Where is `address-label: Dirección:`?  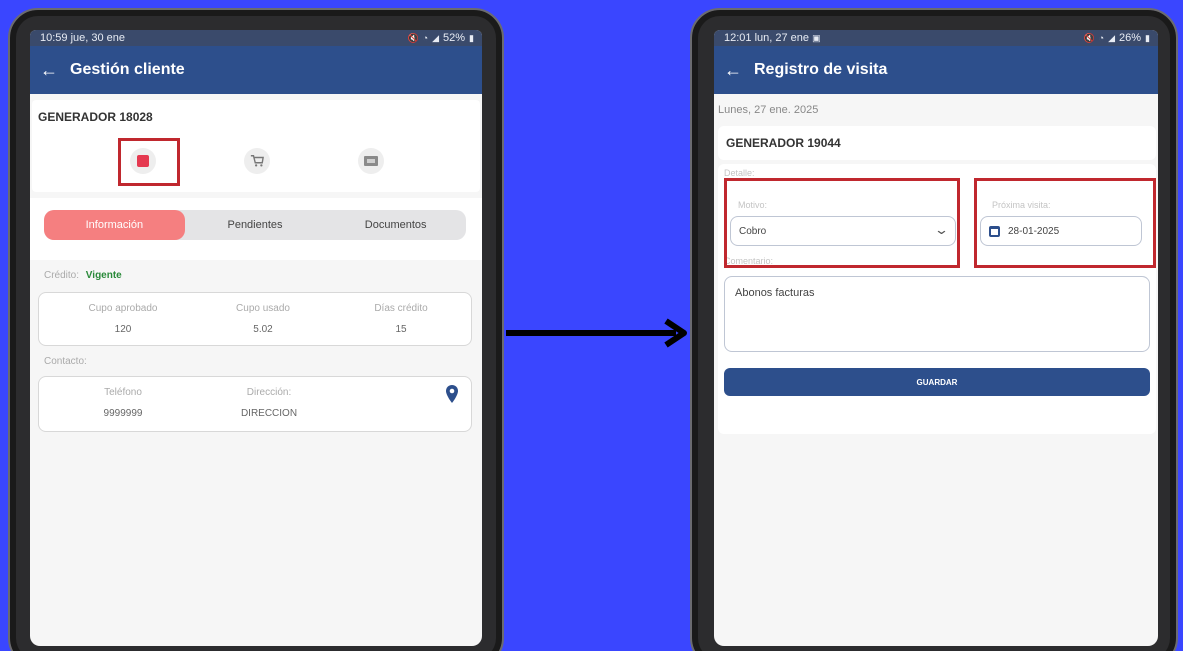 address-label: Dirección: is located at coordinates (269, 392).